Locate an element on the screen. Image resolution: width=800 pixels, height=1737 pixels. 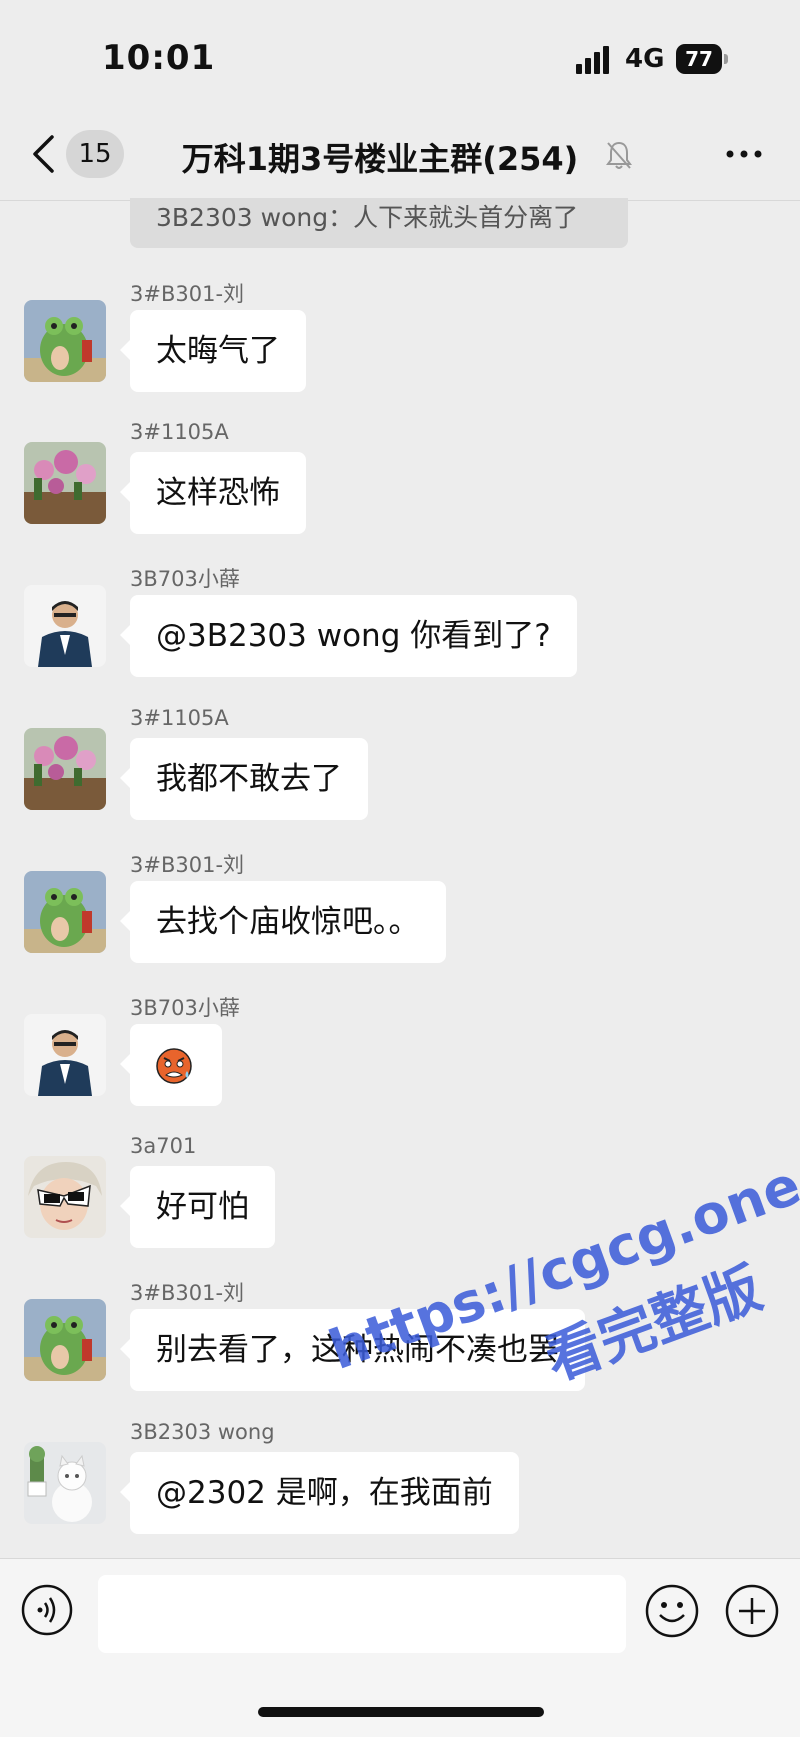
plus-icon is located at coordinates (752, 1611).